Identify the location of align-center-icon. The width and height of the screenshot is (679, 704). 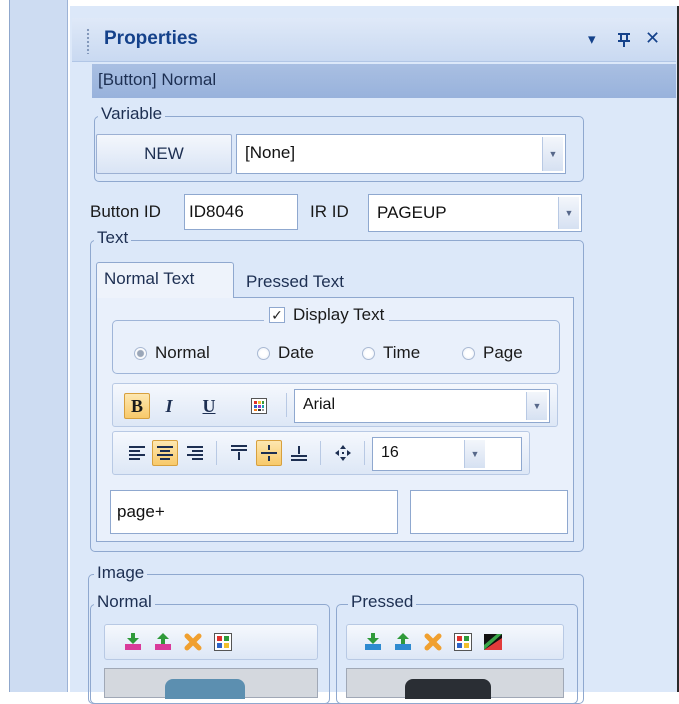
(165, 453).